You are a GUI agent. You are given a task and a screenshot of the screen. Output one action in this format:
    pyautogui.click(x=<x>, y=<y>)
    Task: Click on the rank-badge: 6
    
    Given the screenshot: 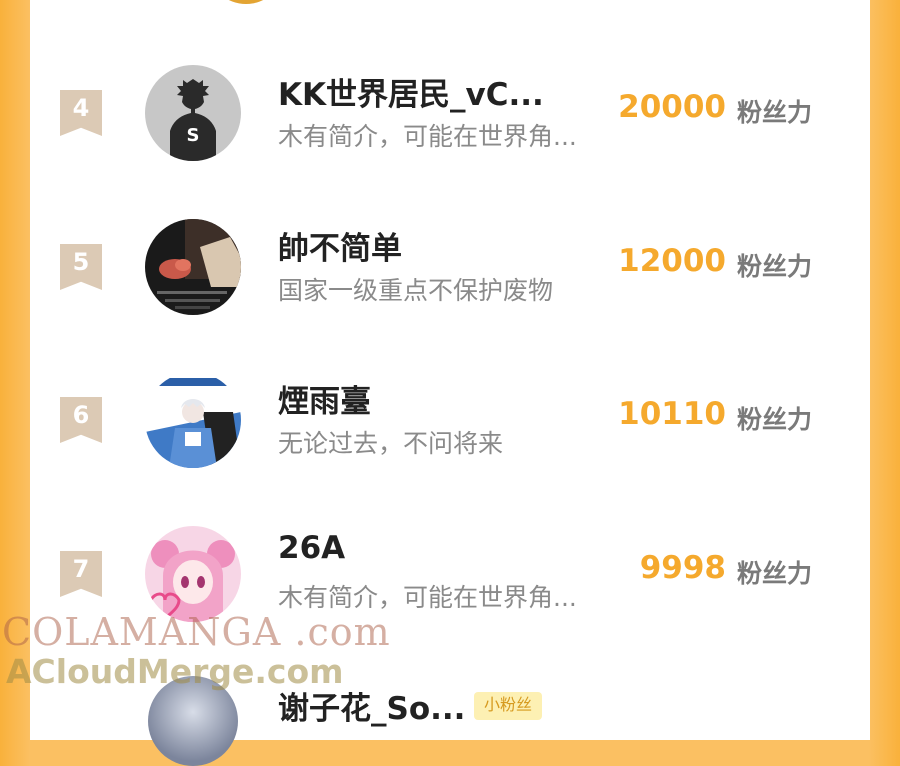 What is the action you would take?
    pyautogui.click(x=81, y=420)
    